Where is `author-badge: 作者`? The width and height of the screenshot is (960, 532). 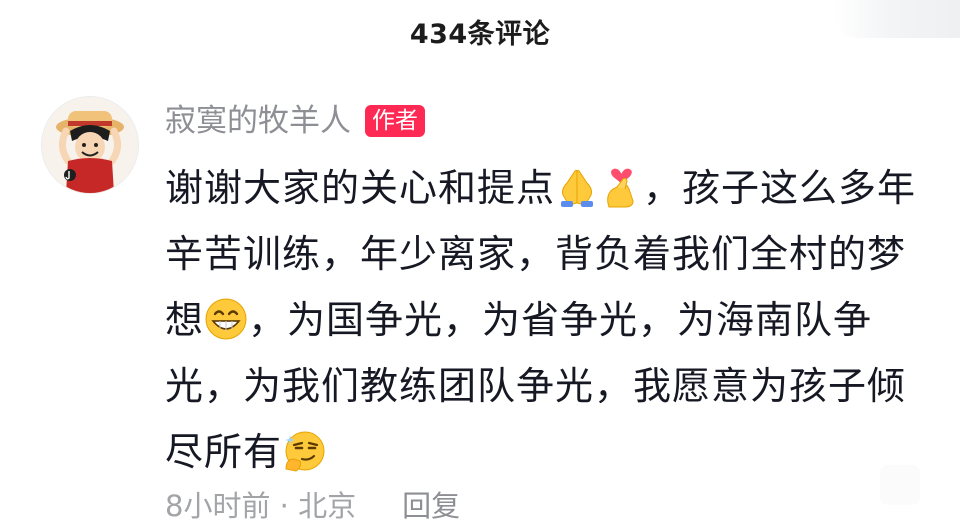
author-badge: 作者 is located at coordinates (395, 121).